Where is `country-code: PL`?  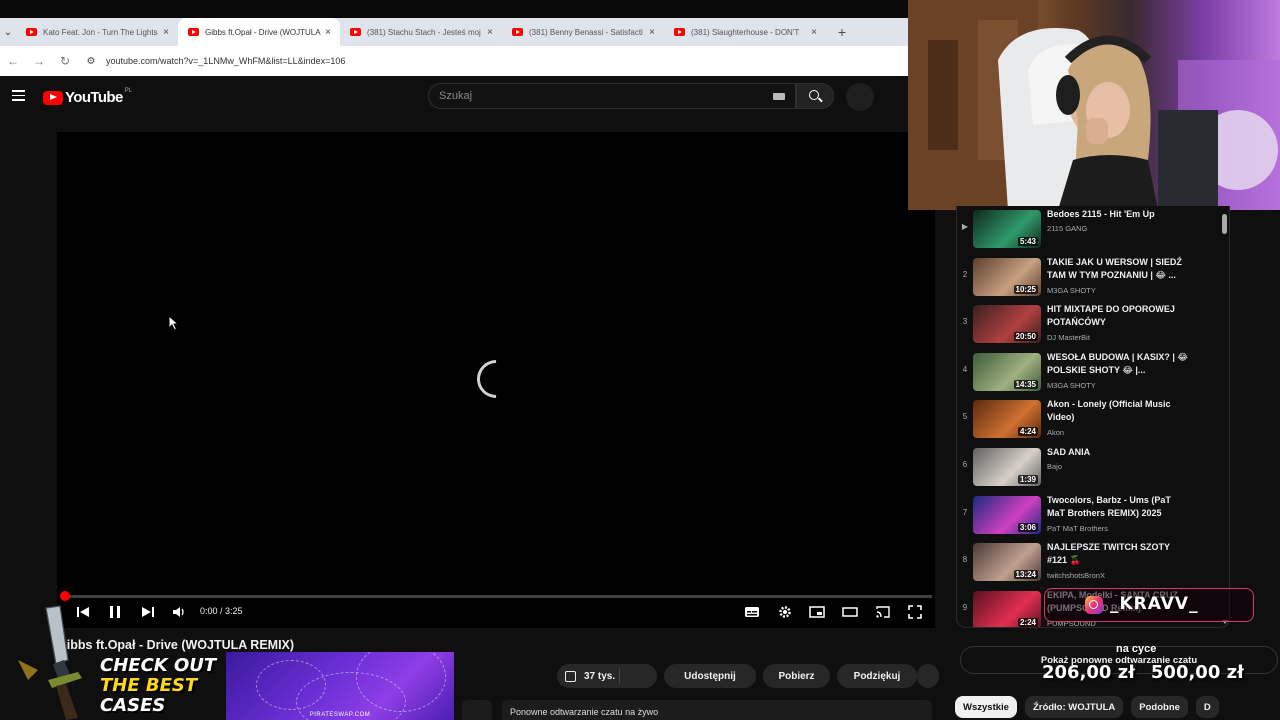 country-code: PL is located at coordinates (128, 90).